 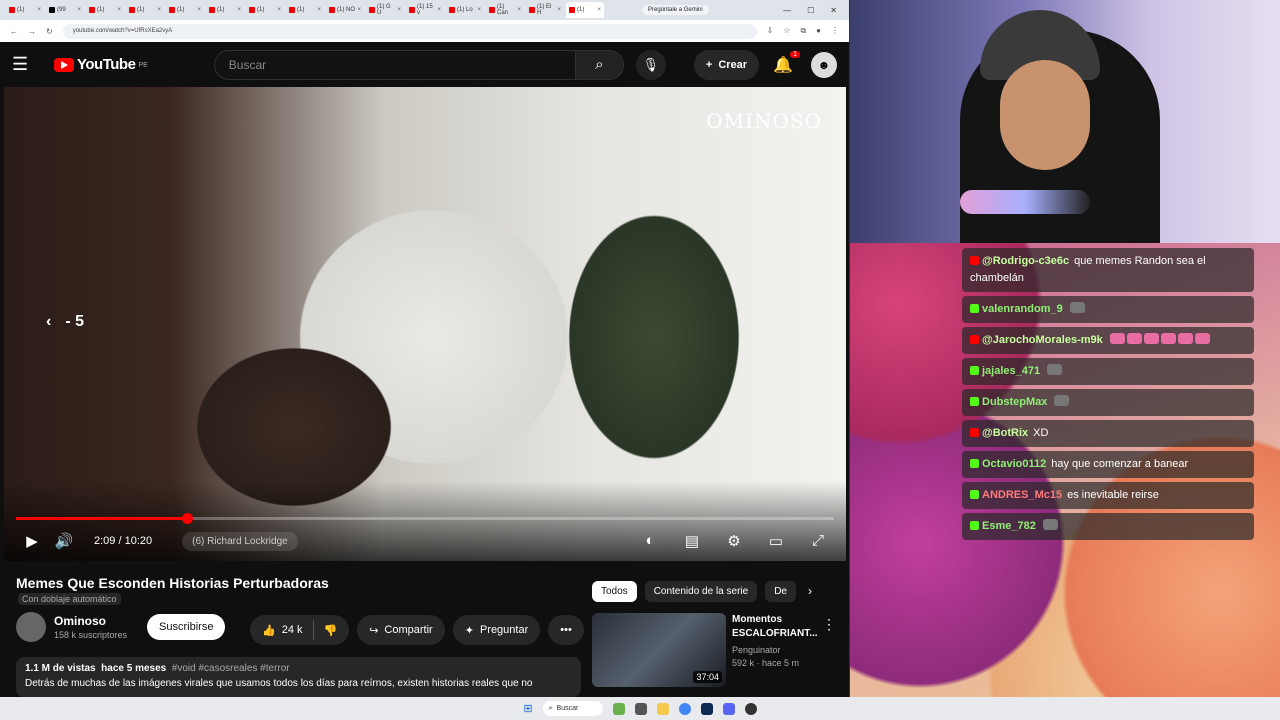 What do you see at coordinates (692, 541) in the screenshot?
I see `subtitles-icon: ▤` at bounding box center [692, 541].